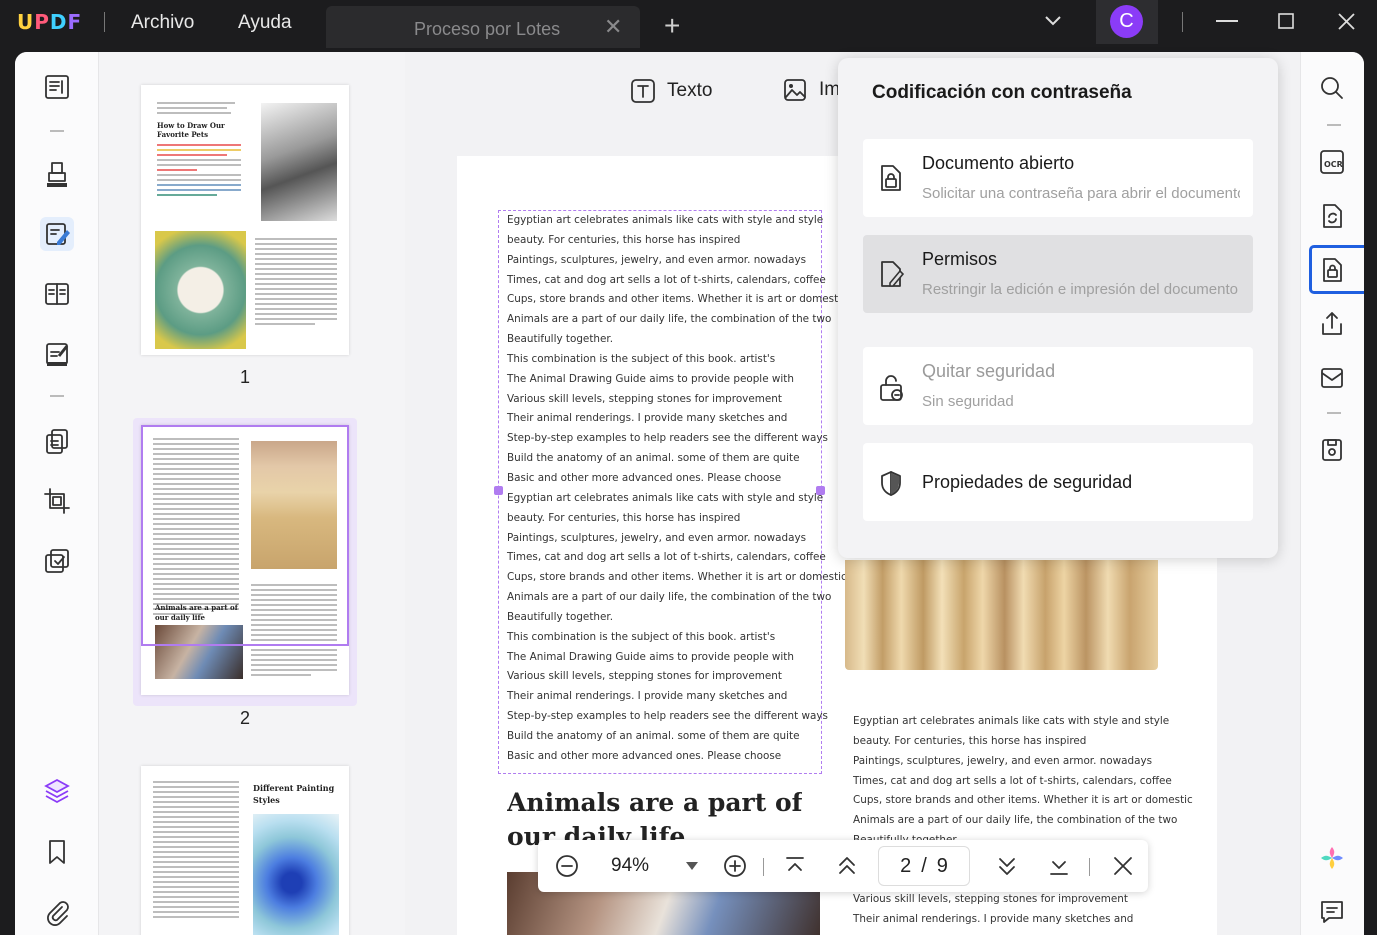 The image size is (1377, 935). I want to click on updf-ai-icon, so click(1332, 858).